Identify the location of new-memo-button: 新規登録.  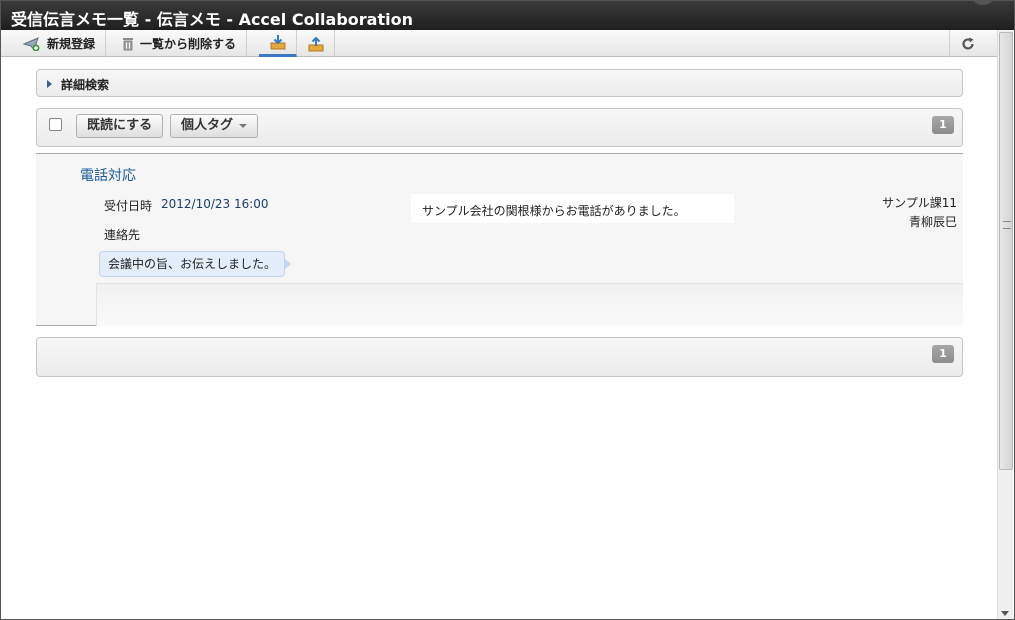
(60, 43).